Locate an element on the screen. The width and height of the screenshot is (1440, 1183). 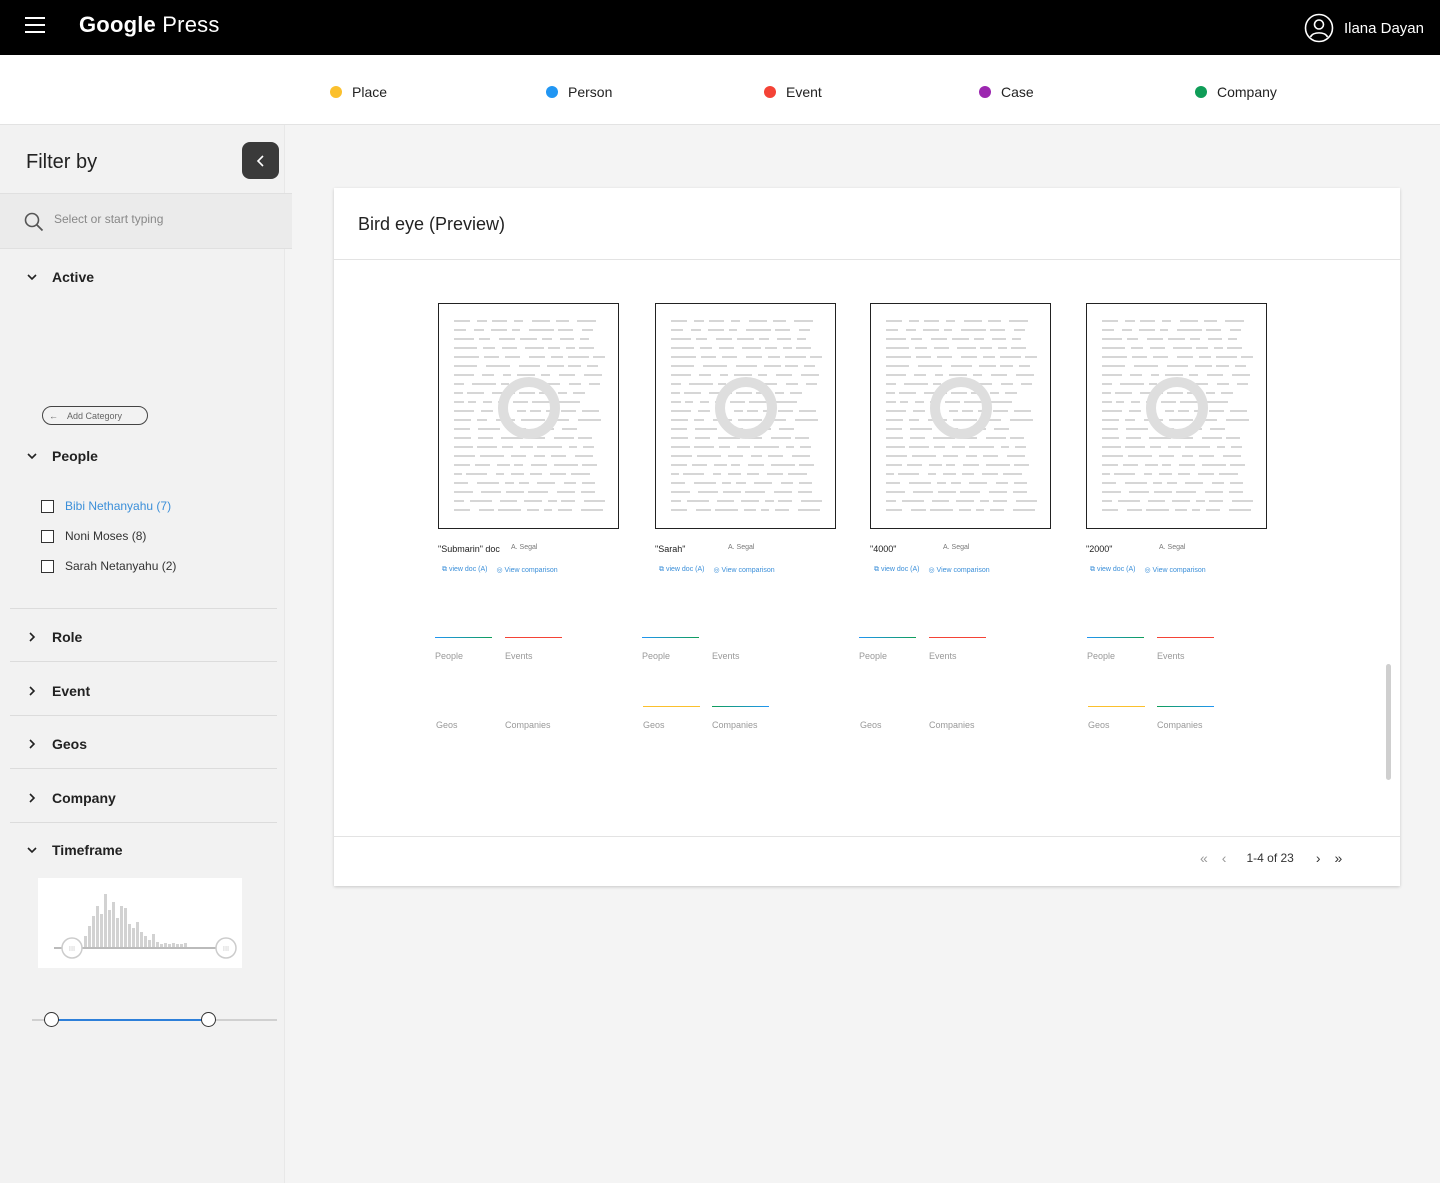
legend-item-event: Event is located at coordinates (793, 92).